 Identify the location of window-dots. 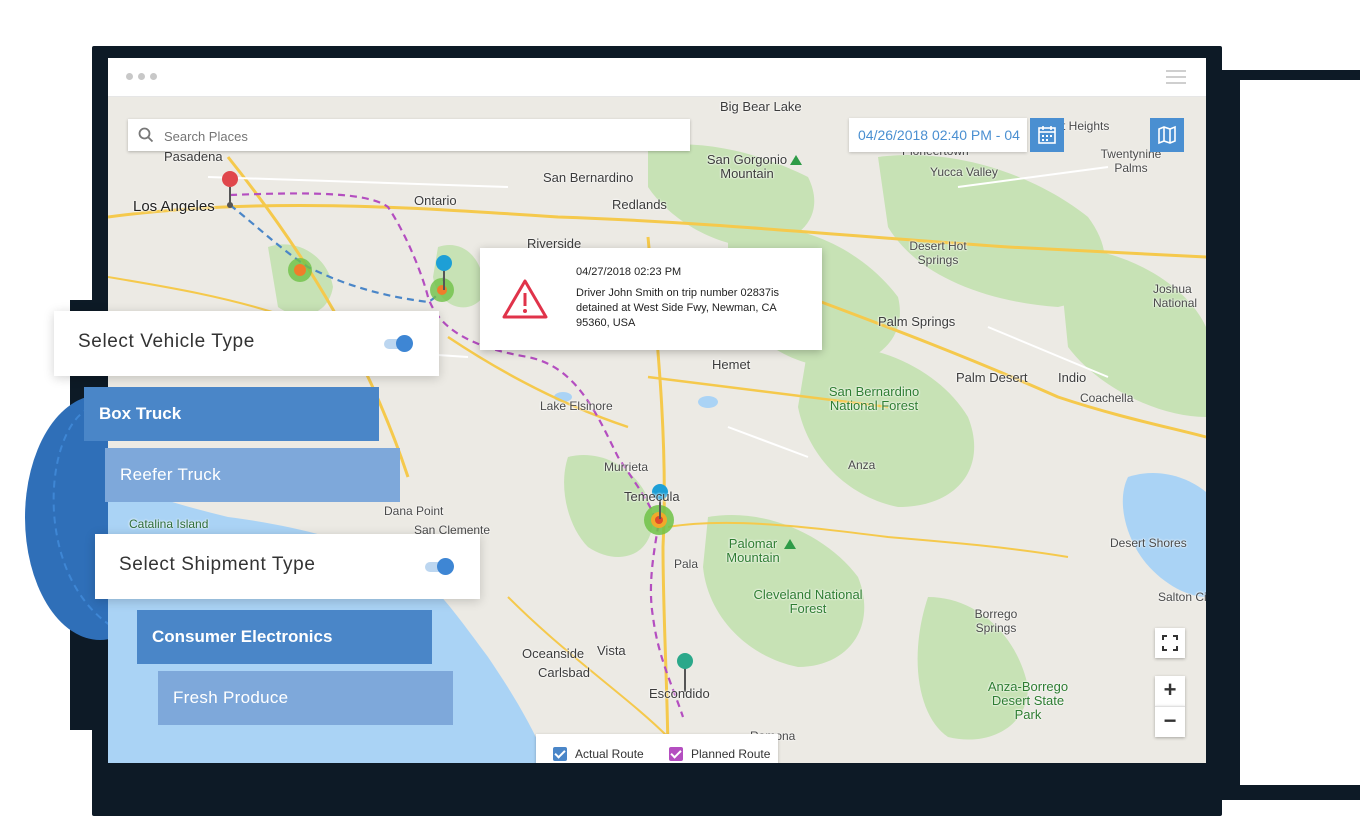
(141, 76).